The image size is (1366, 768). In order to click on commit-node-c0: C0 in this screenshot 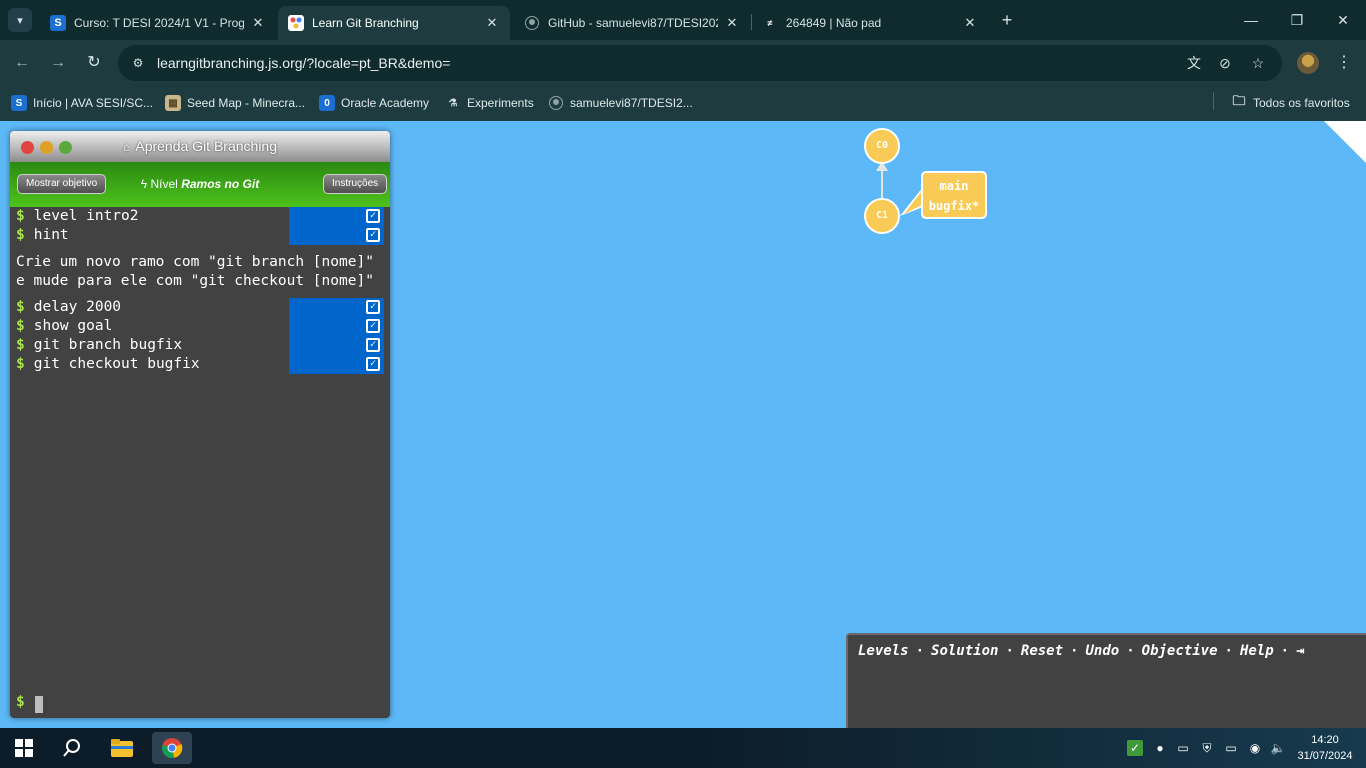, I will do `click(882, 146)`.